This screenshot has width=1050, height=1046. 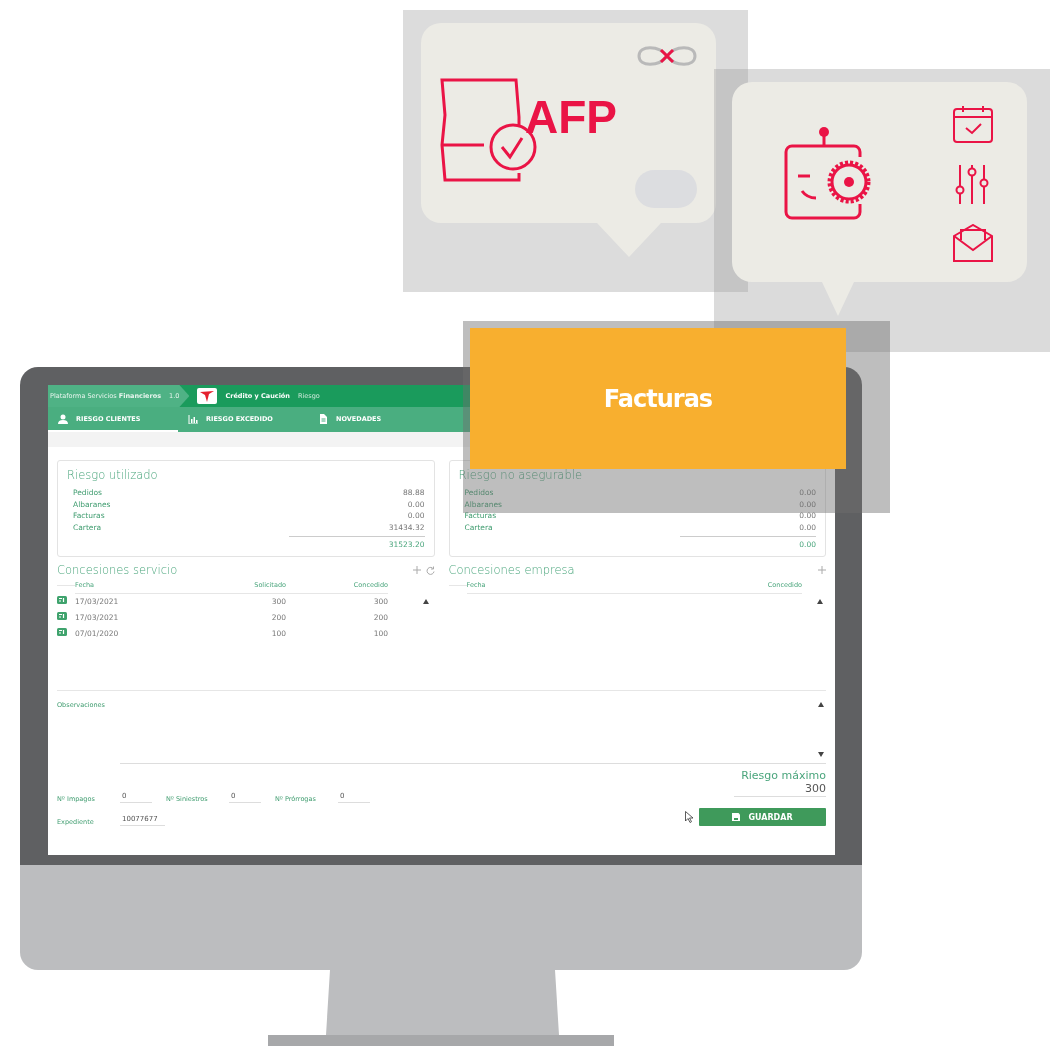 What do you see at coordinates (972, 184) in the screenshot?
I see `sliders-icon` at bounding box center [972, 184].